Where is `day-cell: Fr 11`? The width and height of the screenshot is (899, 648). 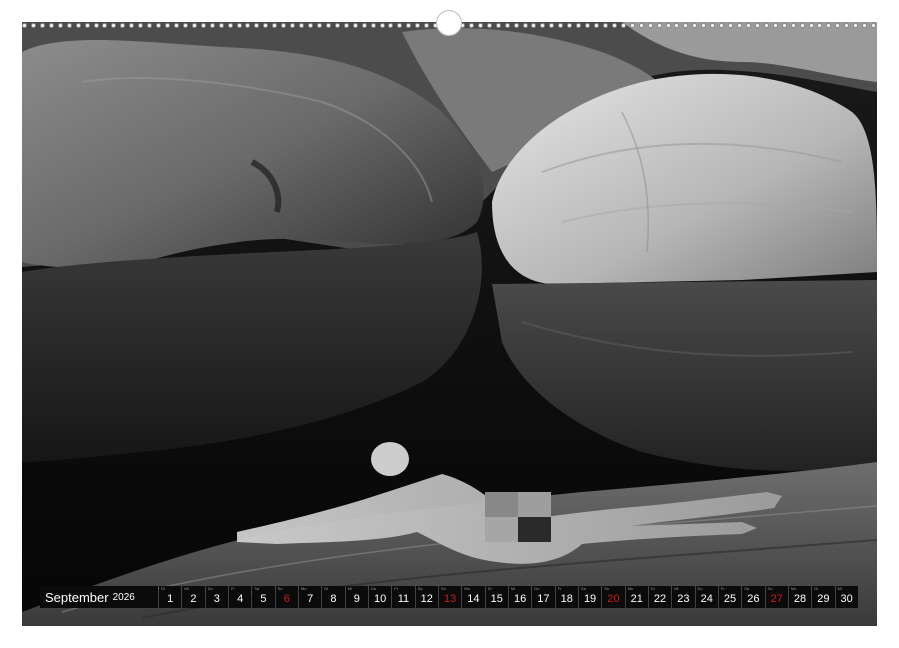
day-cell: Fr 11 is located at coordinates (403, 597).